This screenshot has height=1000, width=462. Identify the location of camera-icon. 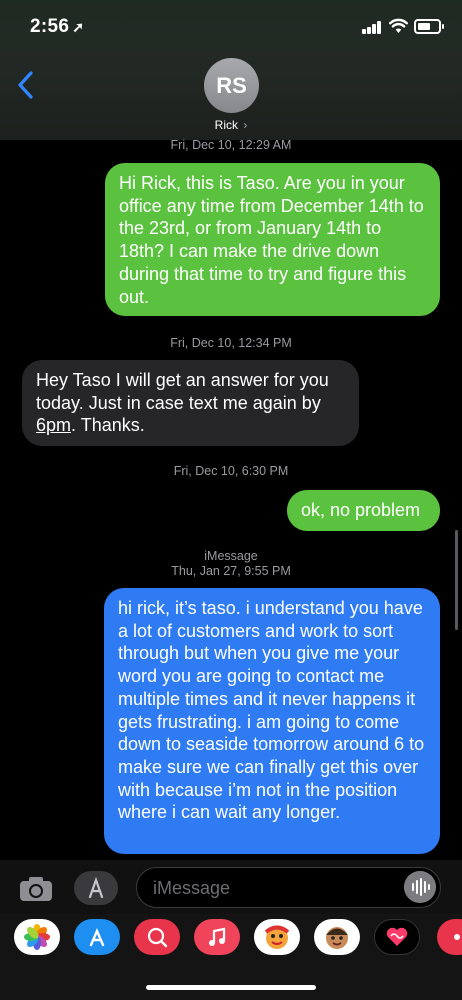
(36, 889).